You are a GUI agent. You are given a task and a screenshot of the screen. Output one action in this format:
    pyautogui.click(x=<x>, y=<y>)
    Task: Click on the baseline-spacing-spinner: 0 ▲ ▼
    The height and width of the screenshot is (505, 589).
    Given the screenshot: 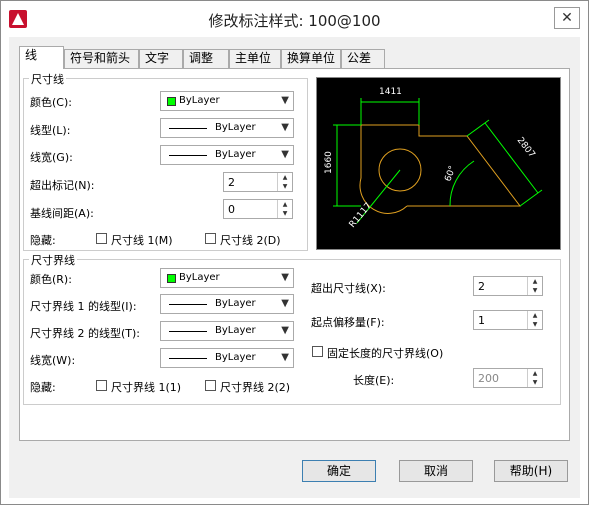 What is the action you would take?
    pyautogui.click(x=258, y=209)
    